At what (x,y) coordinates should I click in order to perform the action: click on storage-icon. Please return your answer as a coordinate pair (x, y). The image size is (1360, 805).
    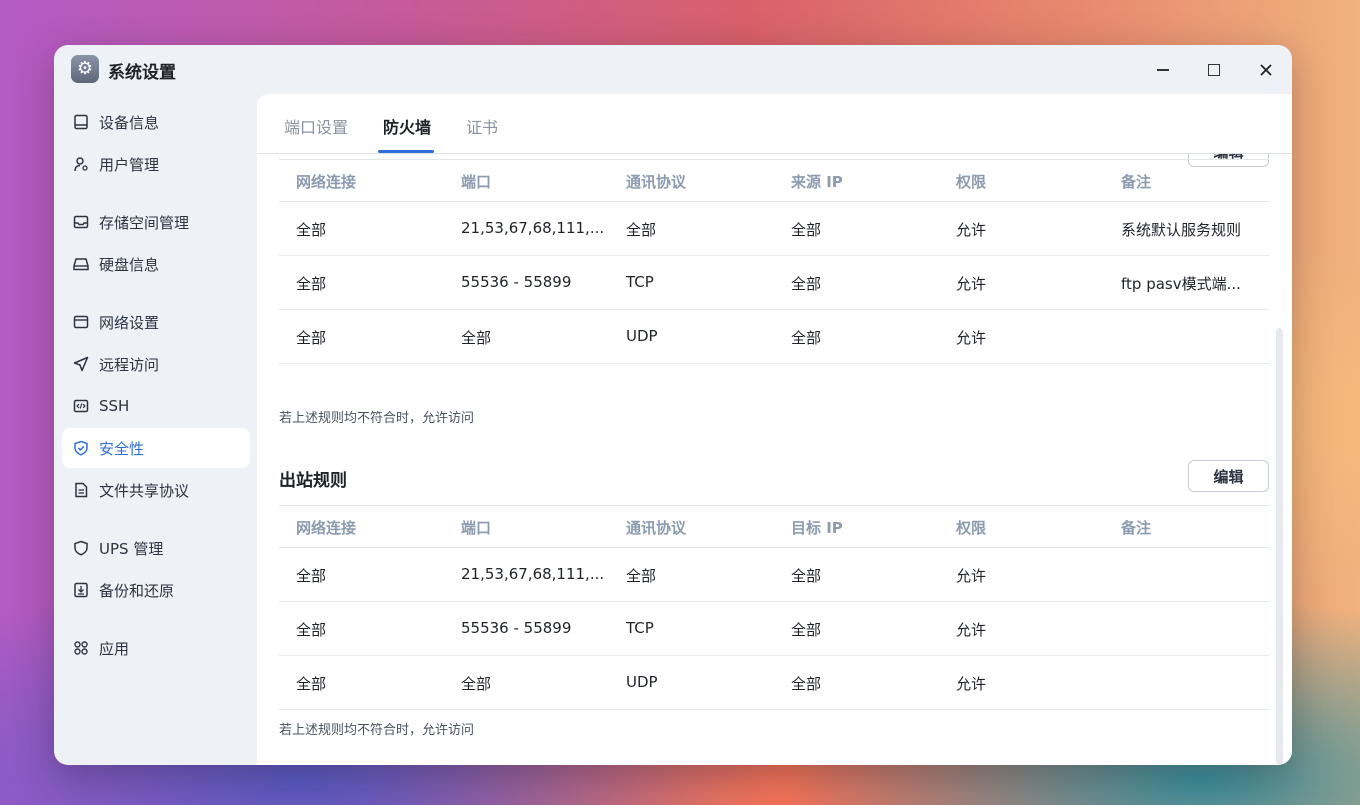
    Looking at the image, I should click on (81, 222).